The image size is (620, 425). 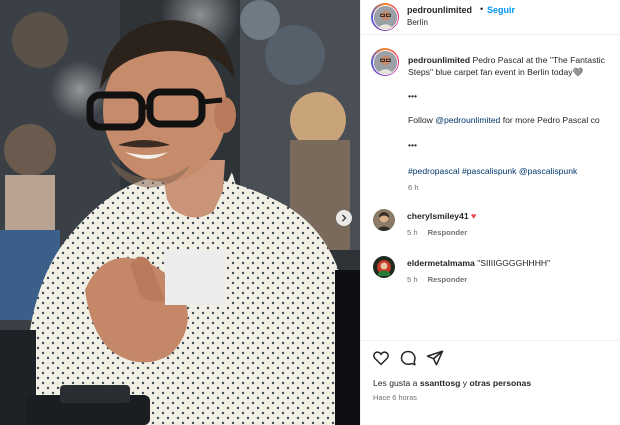 What do you see at coordinates (422, 120) in the screenshot?
I see `caption-follow-prefix: Follow` at bounding box center [422, 120].